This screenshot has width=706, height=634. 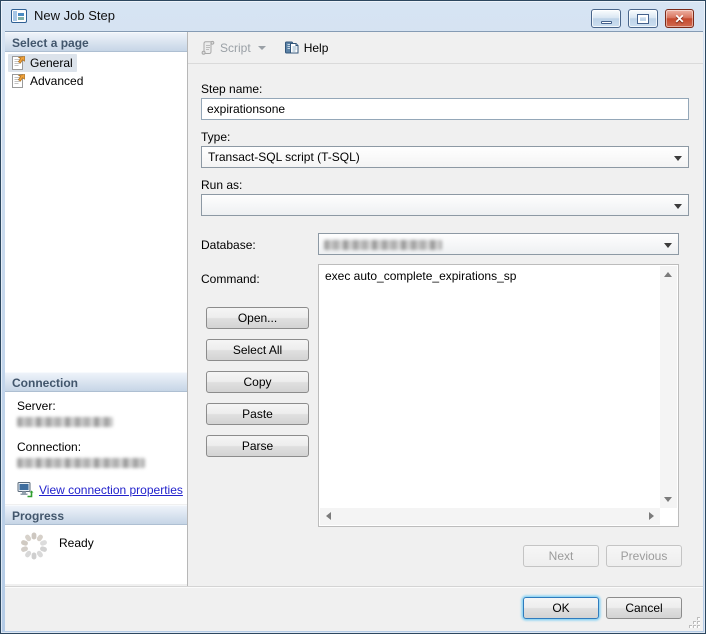 I want to click on type-label: Type:, so click(x=216, y=137).